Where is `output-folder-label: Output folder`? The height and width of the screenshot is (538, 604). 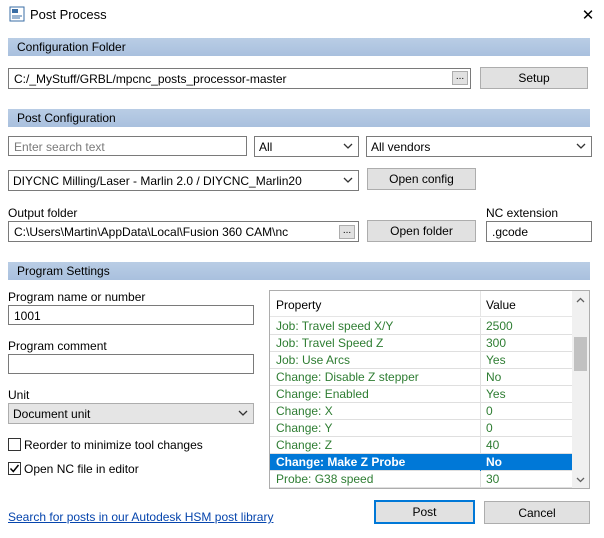
output-folder-label: Output folder is located at coordinates (43, 213).